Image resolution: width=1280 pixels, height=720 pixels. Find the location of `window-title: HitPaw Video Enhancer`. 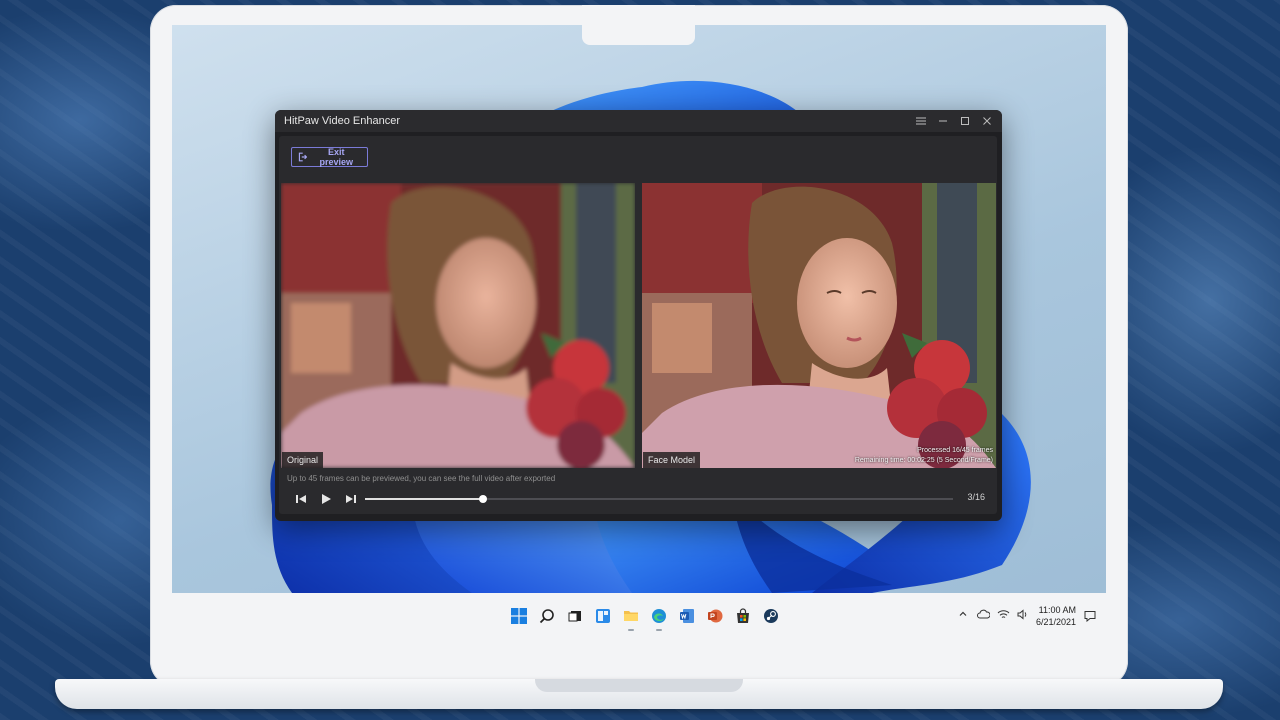

window-title: HitPaw Video Enhancer is located at coordinates (342, 121).